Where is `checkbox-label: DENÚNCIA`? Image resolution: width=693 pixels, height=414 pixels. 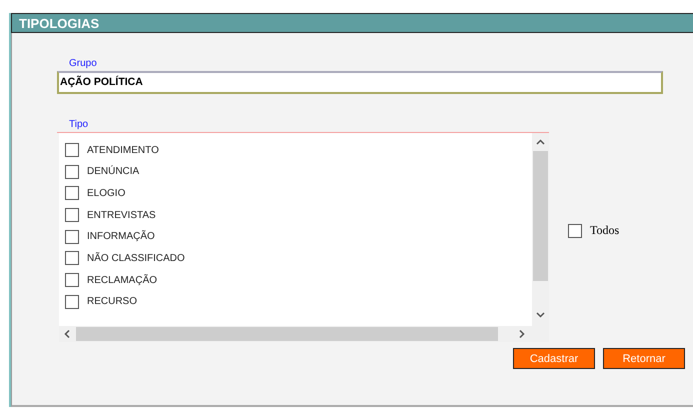
checkbox-label: DENÚNCIA is located at coordinates (113, 172).